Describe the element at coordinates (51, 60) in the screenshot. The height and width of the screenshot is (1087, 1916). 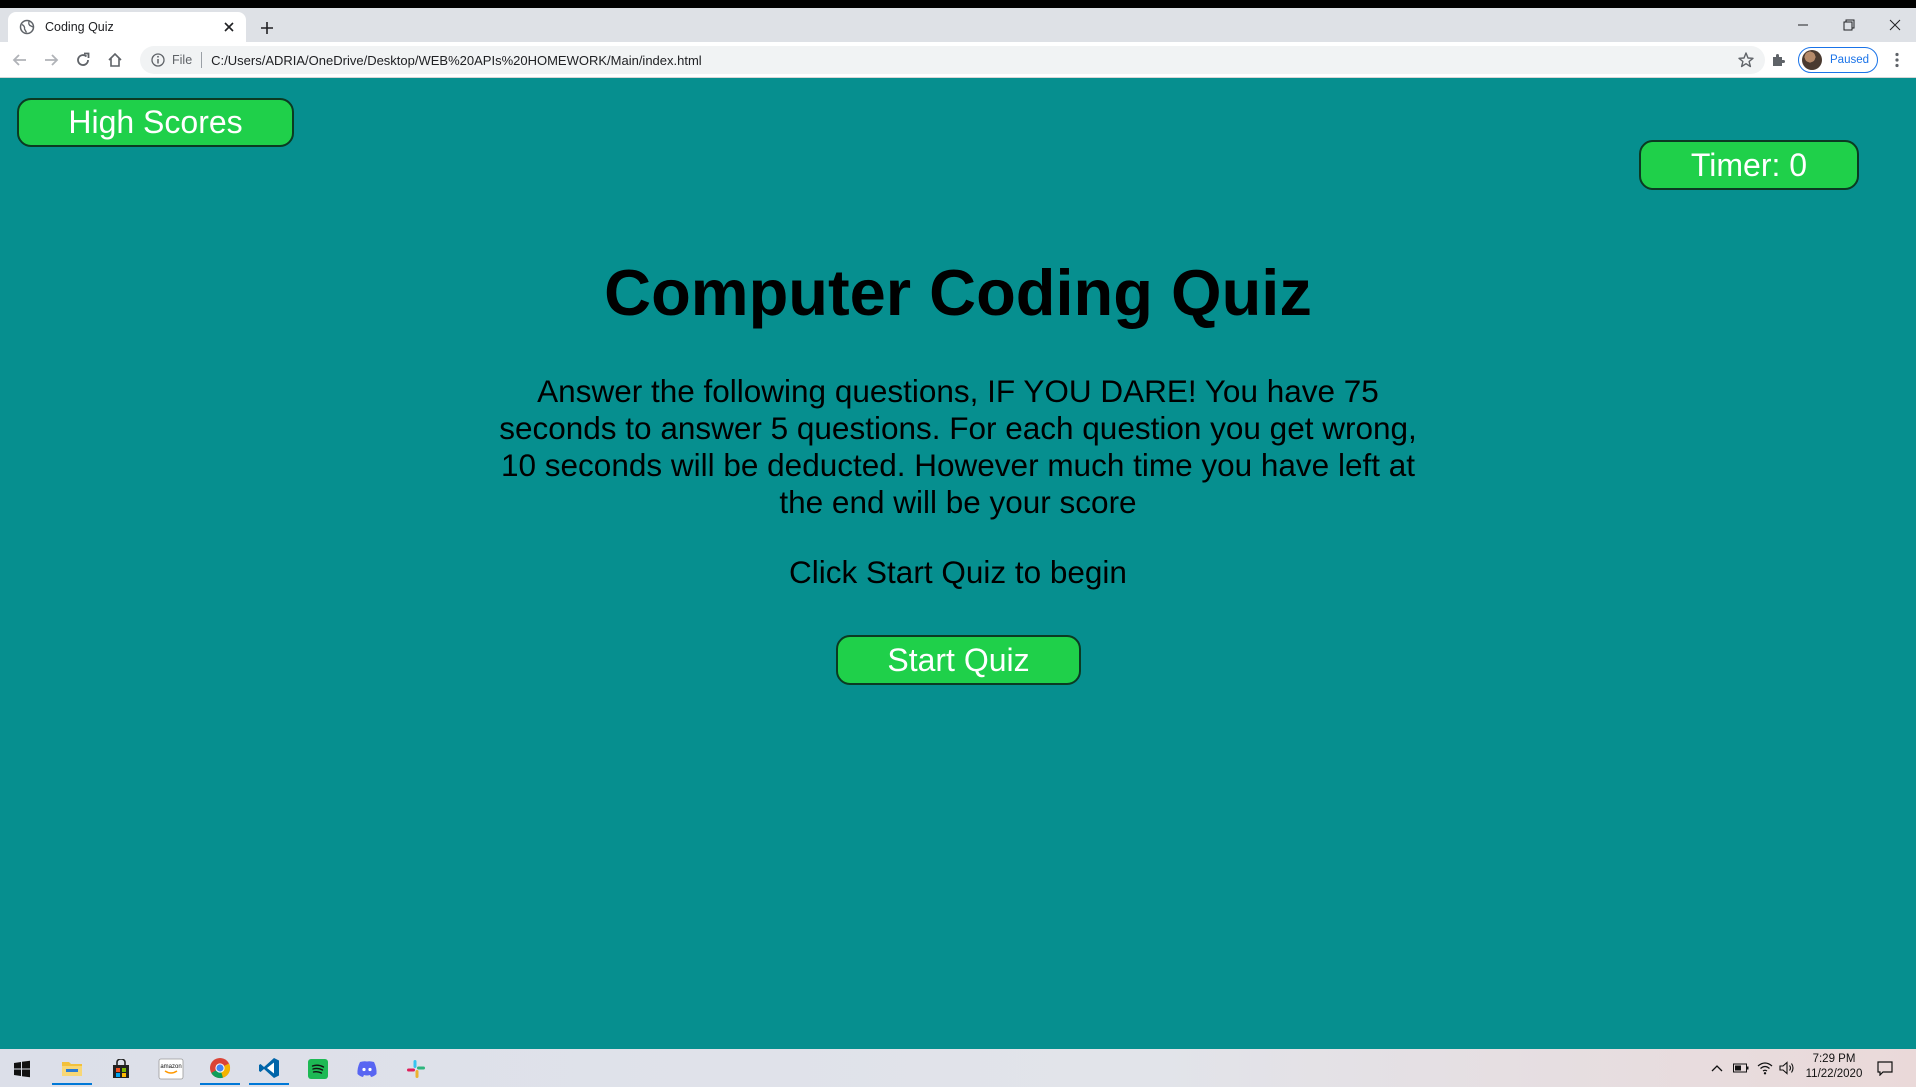
I see `forward-arrow-icon` at that location.